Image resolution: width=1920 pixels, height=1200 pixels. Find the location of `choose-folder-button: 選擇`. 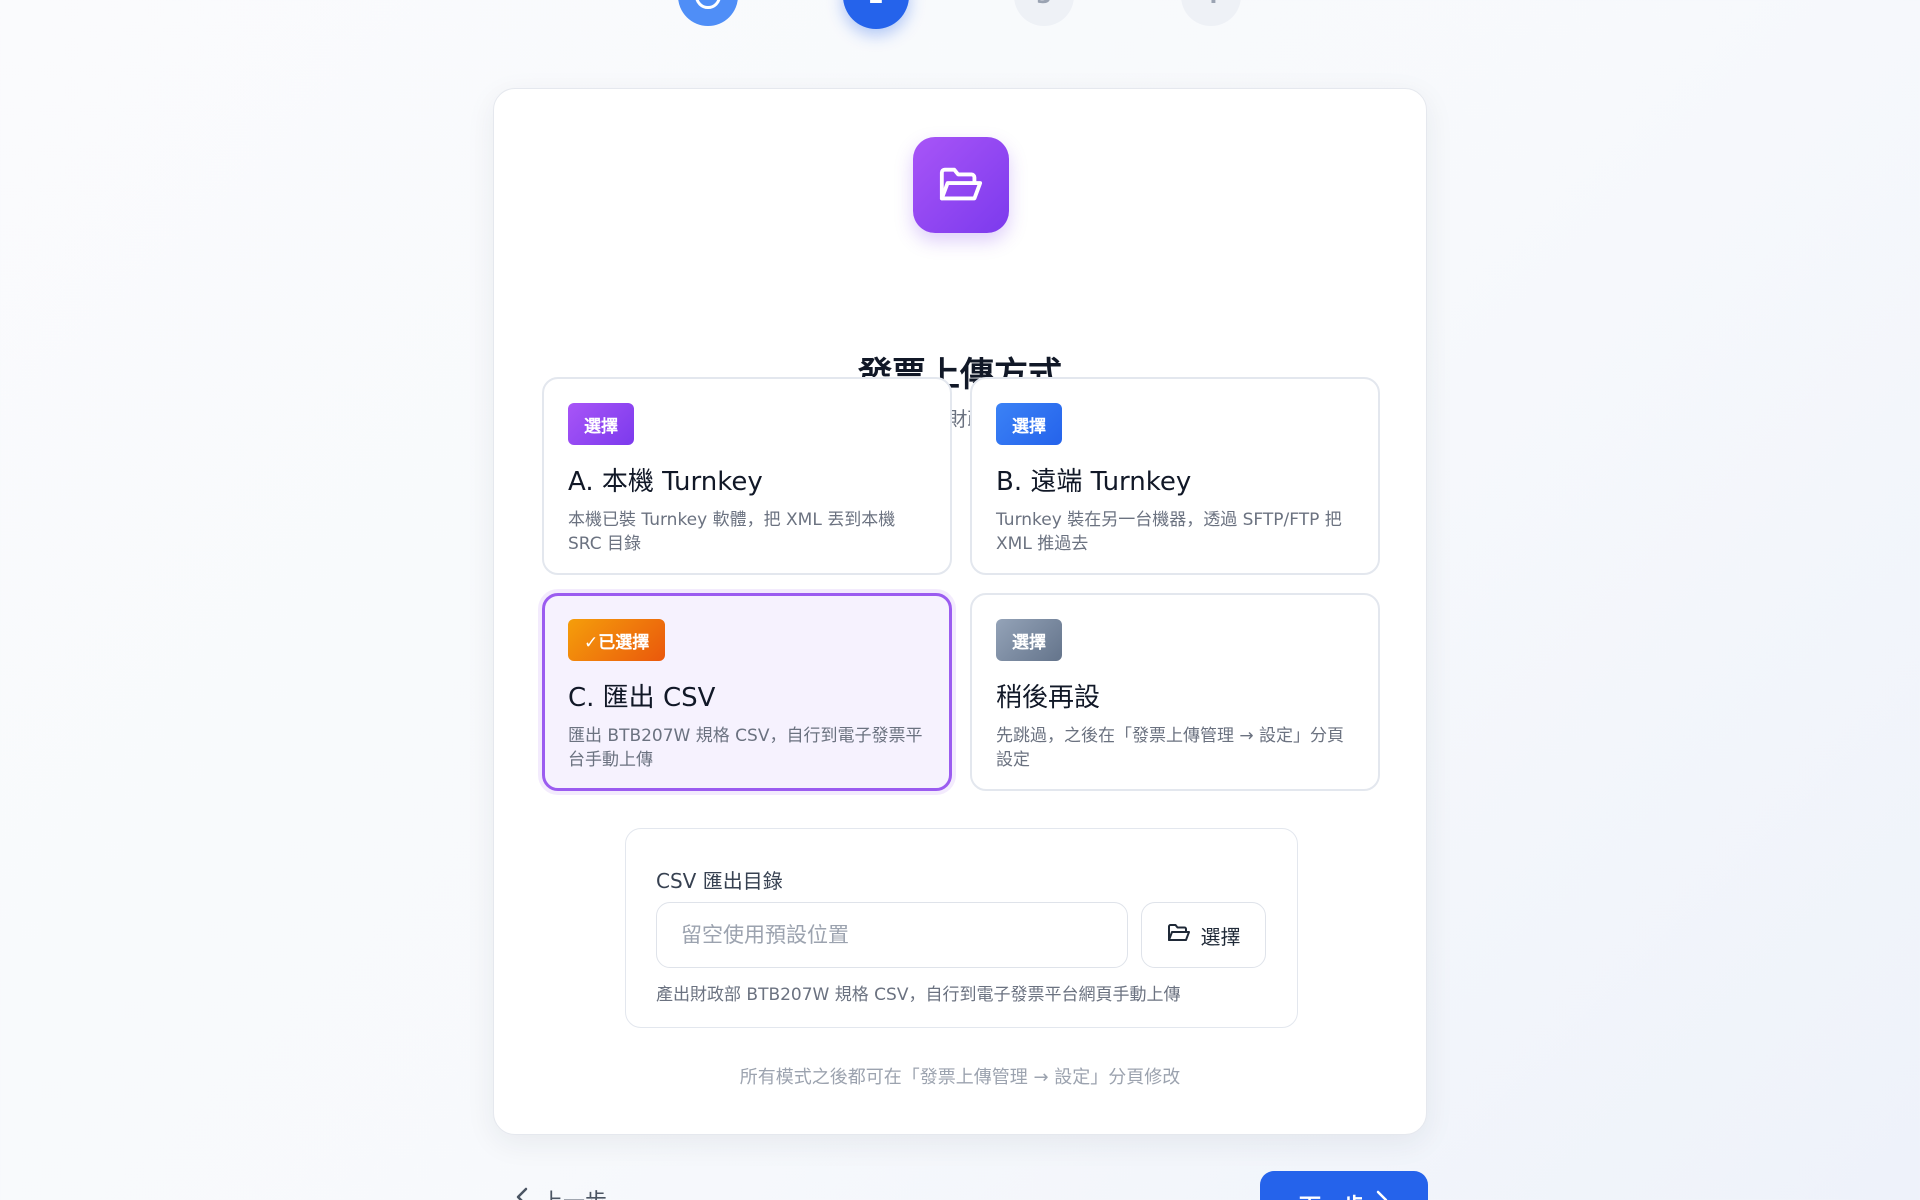

choose-folder-button: 選擇 is located at coordinates (1203, 935).